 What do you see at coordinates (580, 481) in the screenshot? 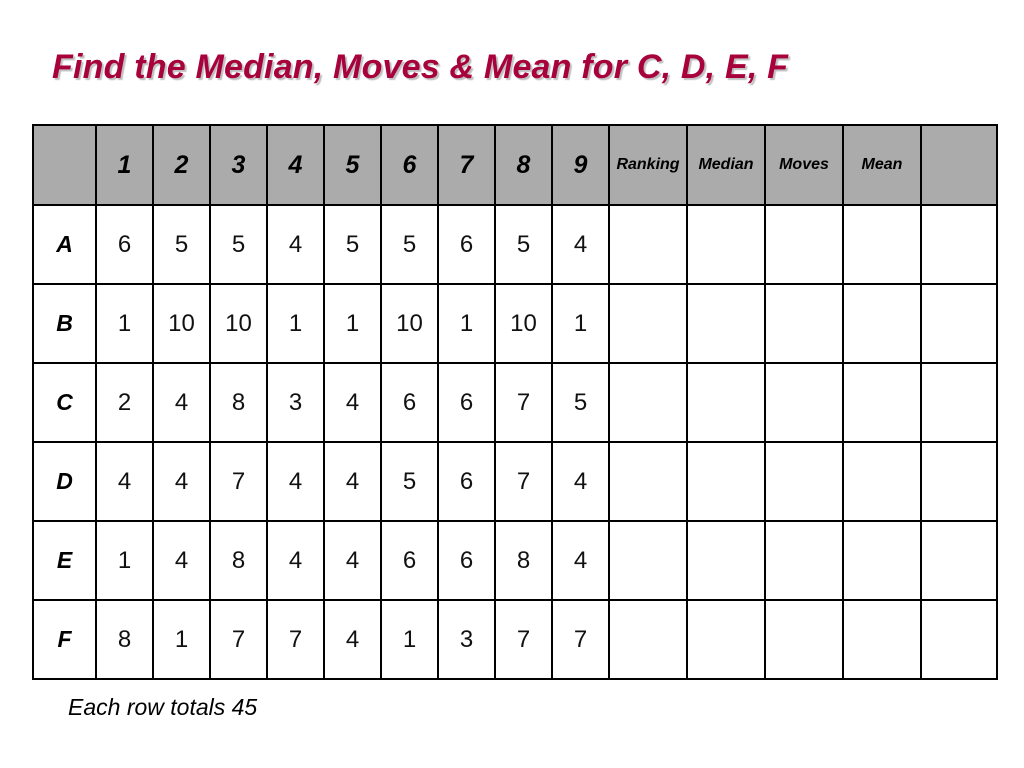
I see `cell-d-9: 4` at bounding box center [580, 481].